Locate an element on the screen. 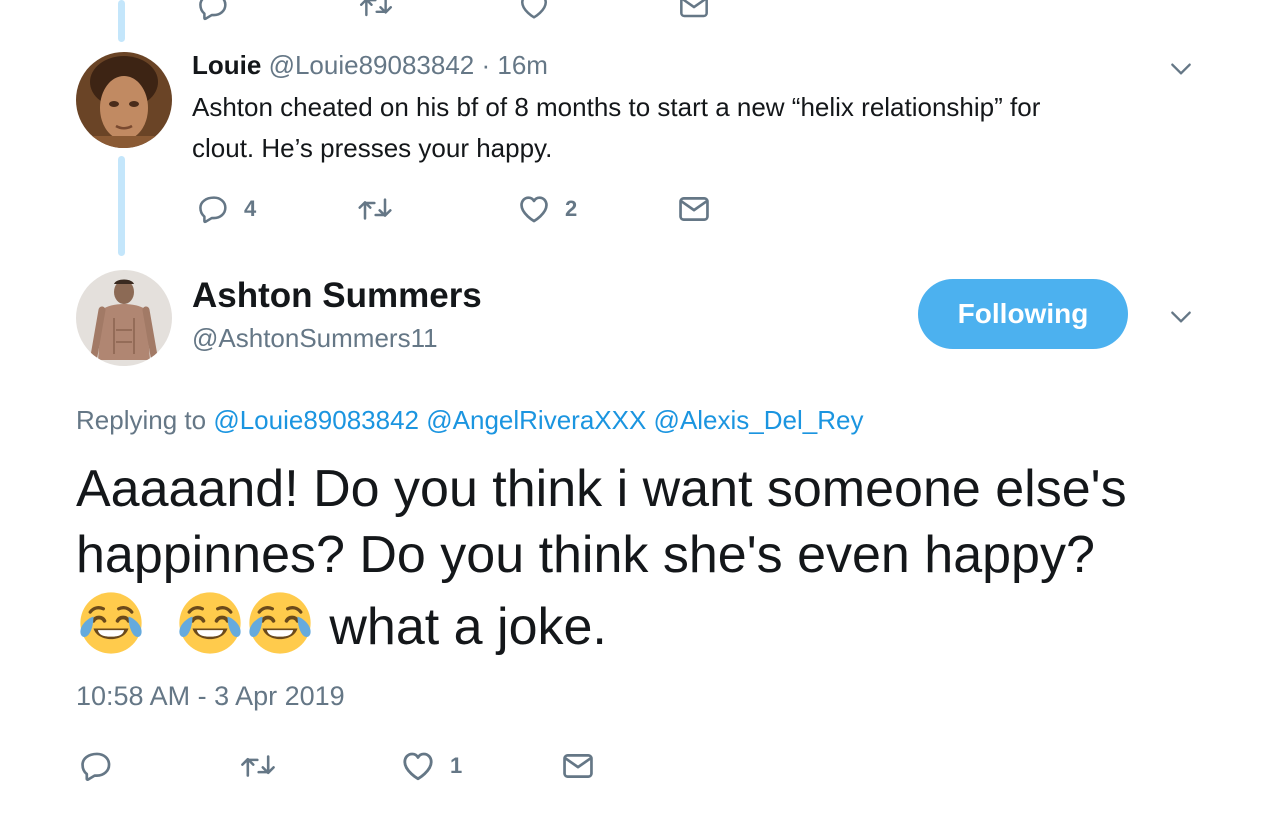 The height and width of the screenshot is (814, 1270). like-count: 1 is located at coordinates (456, 765).